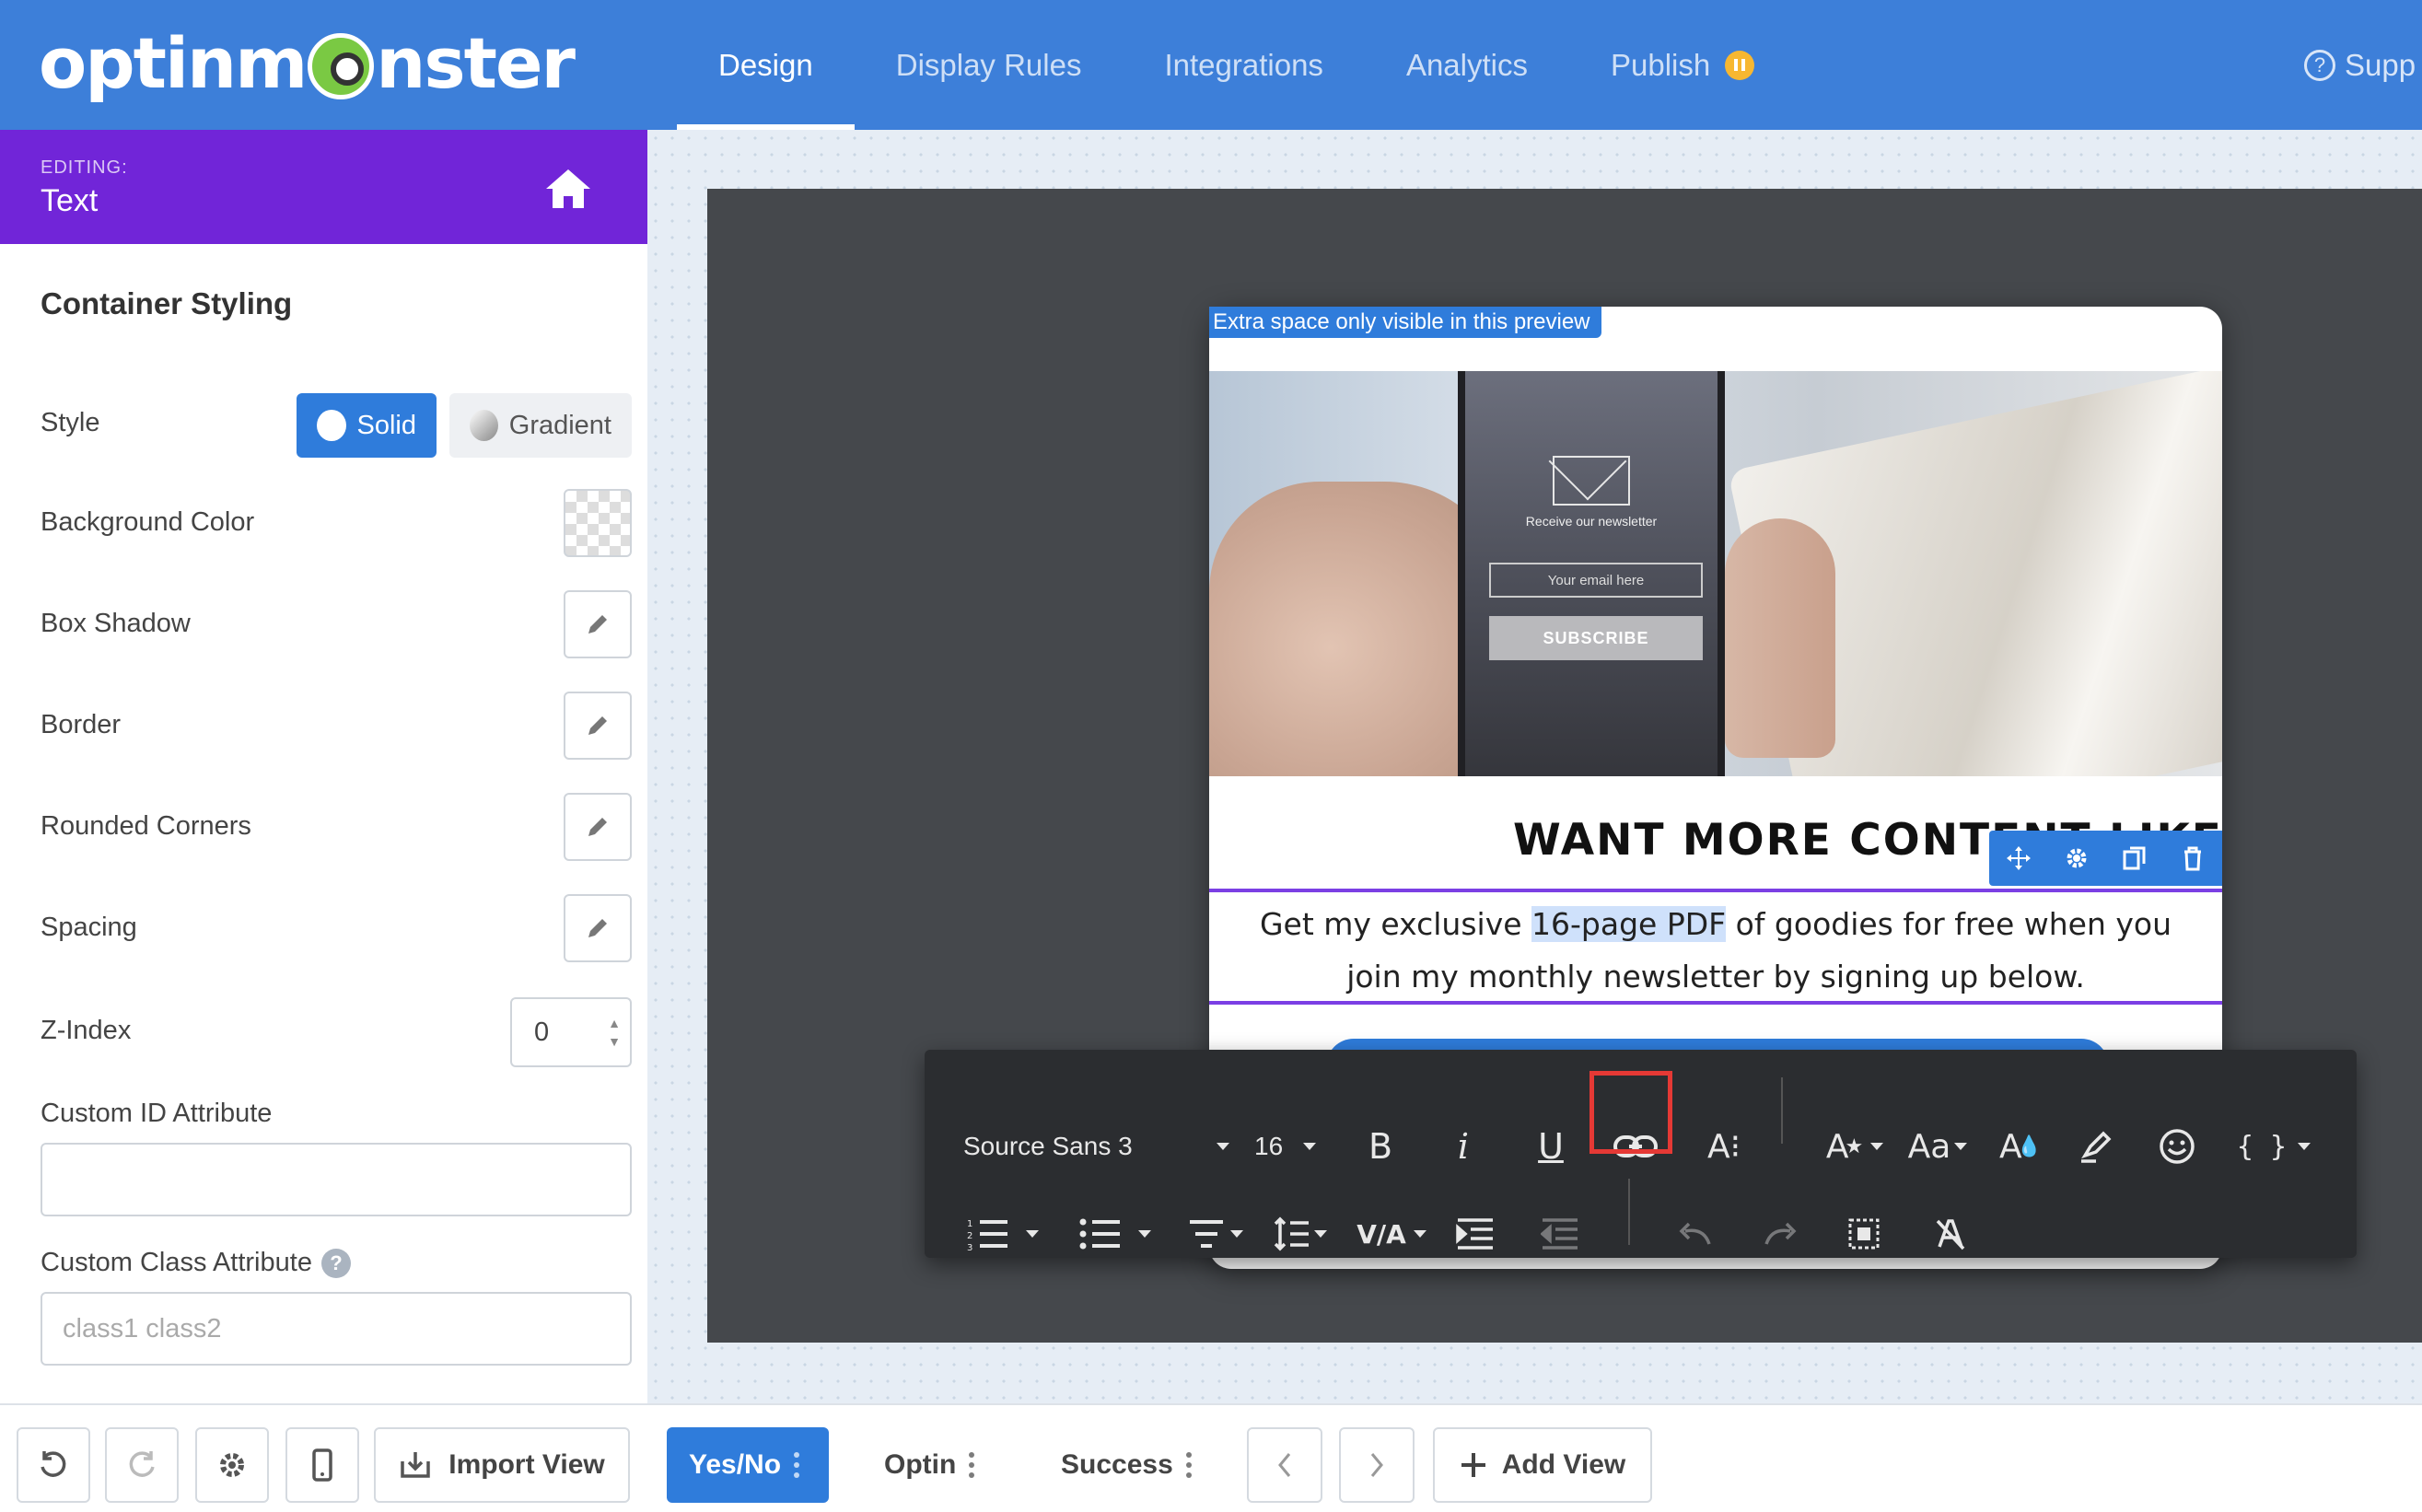 The image size is (2422, 1512). Describe the element at coordinates (2177, 1146) in the screenshot. I see `emoji-button` at that location.